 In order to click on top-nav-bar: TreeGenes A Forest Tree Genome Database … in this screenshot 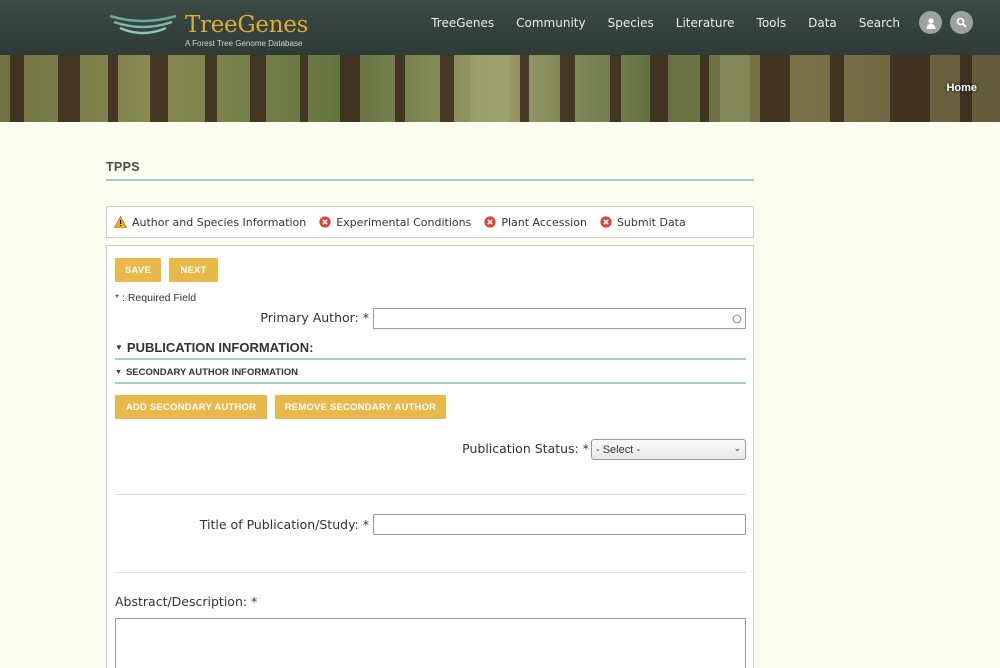, I will do `click(500, 27)`.